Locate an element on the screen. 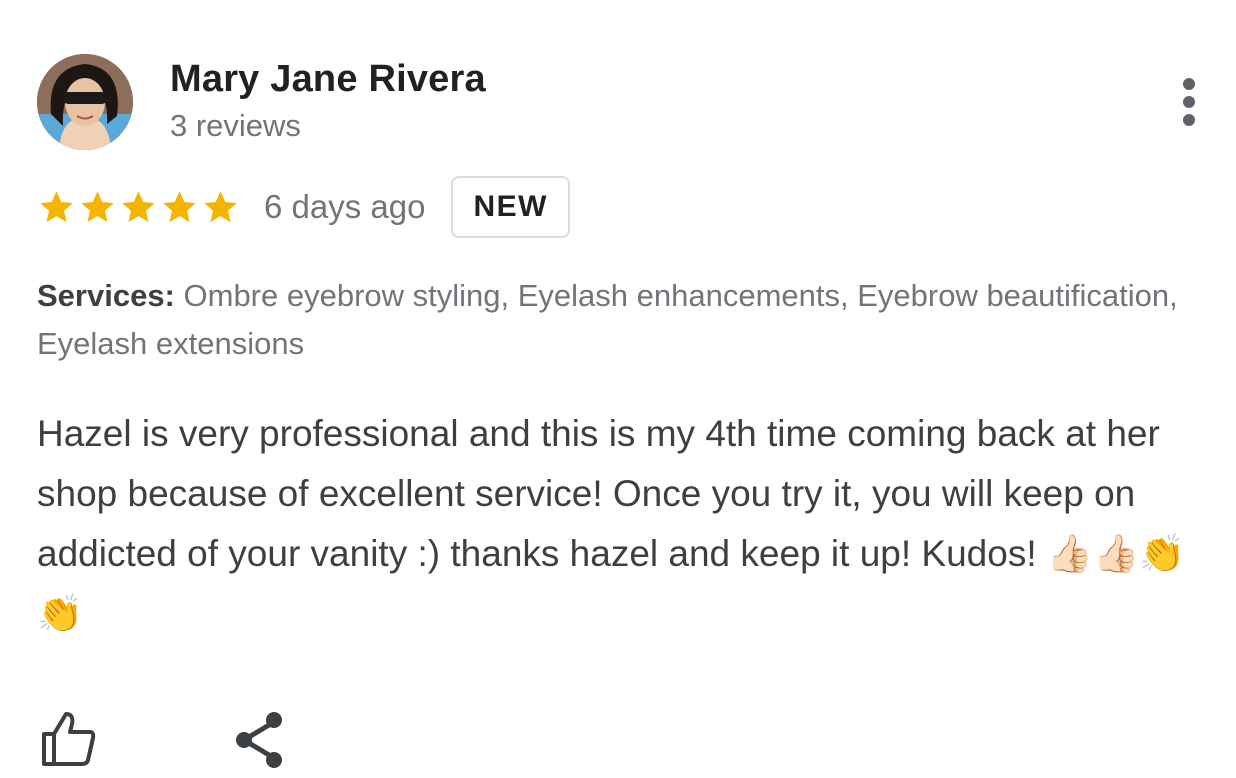 This screenshot has width=1236, height=778. share-button is located at coordinates (260, 738).